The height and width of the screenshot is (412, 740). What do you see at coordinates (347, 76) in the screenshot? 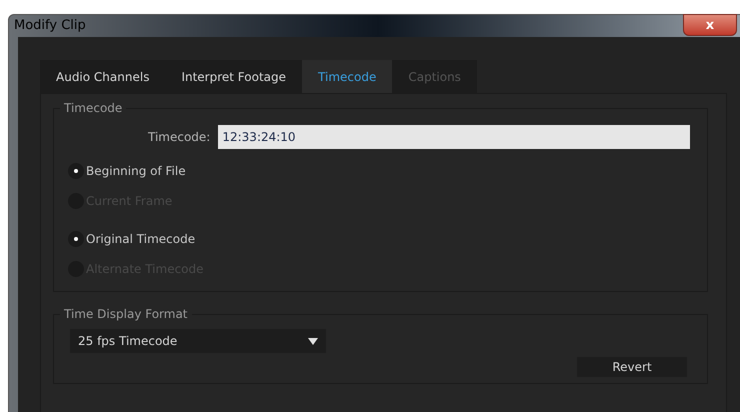
I see `tab: Timecode` at bounding box center [347, 76].